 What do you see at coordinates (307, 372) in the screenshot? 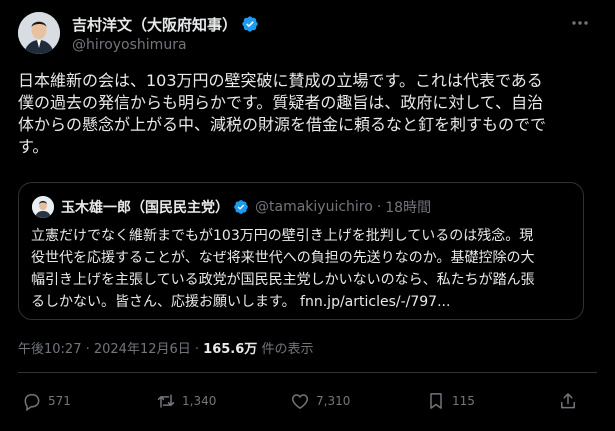
I see `divider` at bounding box center [307, 372].